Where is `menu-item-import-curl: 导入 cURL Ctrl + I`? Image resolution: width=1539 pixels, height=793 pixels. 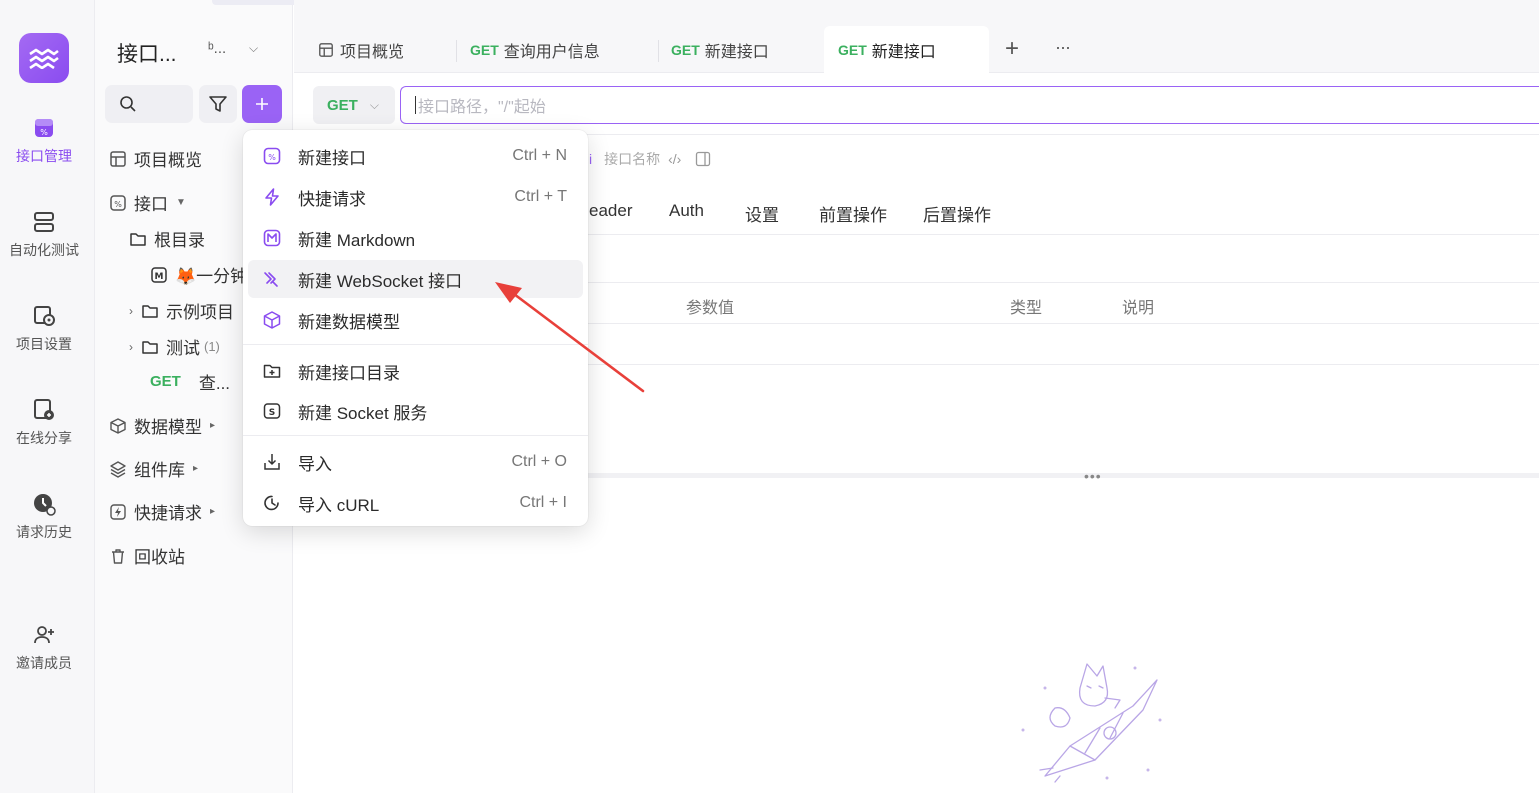
menu-item-import-curl: 导入 cURL Ctrl + I is located at coordinates (415, 503).